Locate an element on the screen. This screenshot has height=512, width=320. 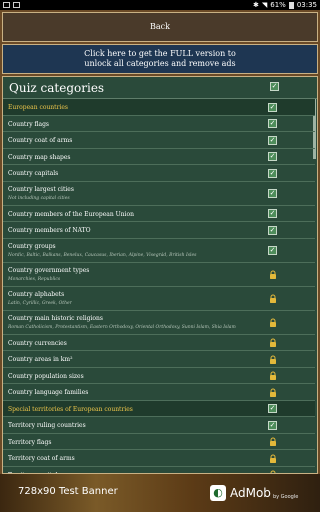
category-row: Country capitals is located at coordinates (159, 173).